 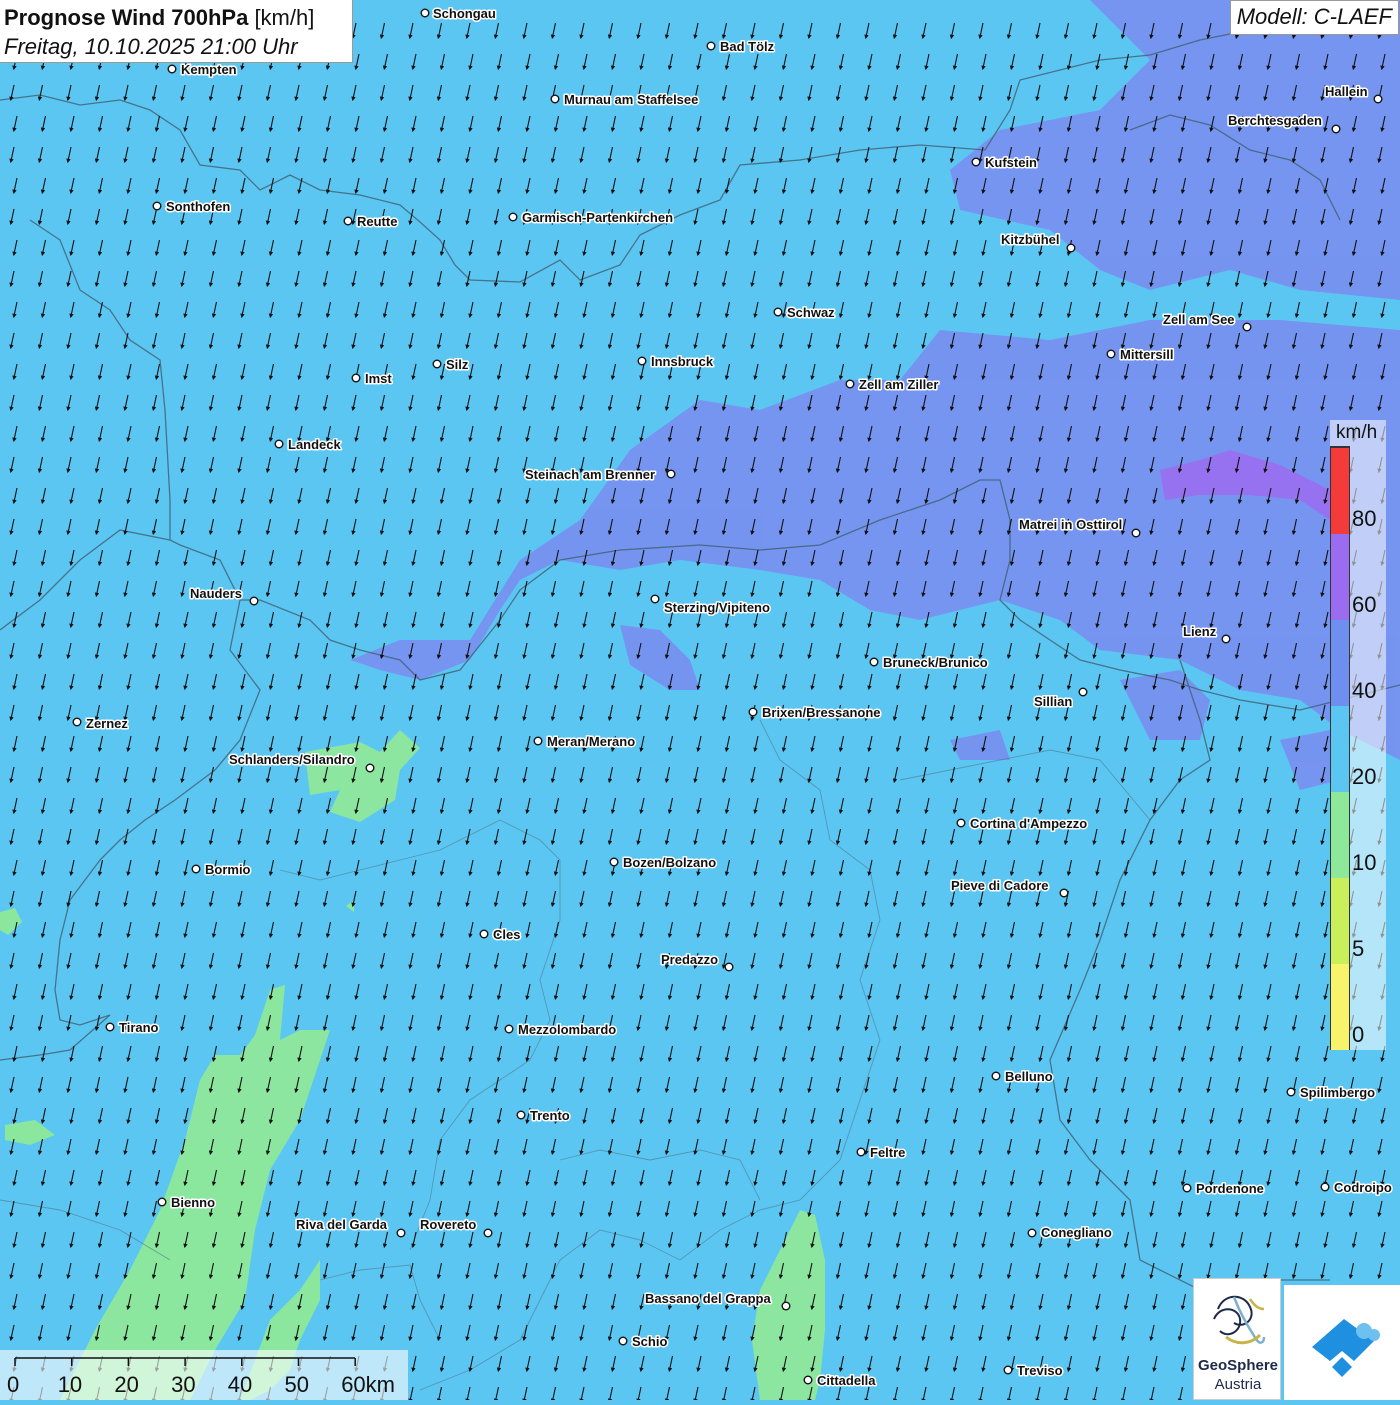 I want to click on city-marker: Meran/Merano, so click(x=585, y=742).